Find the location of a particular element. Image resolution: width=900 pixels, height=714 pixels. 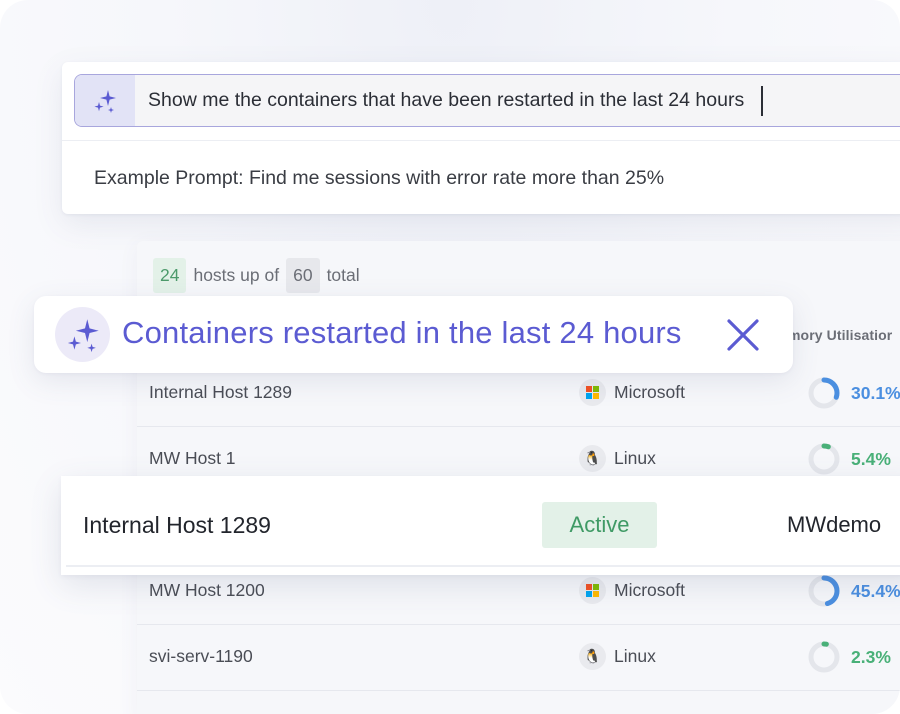

memory-value: 30.1% is located at coordinates (875, 392).